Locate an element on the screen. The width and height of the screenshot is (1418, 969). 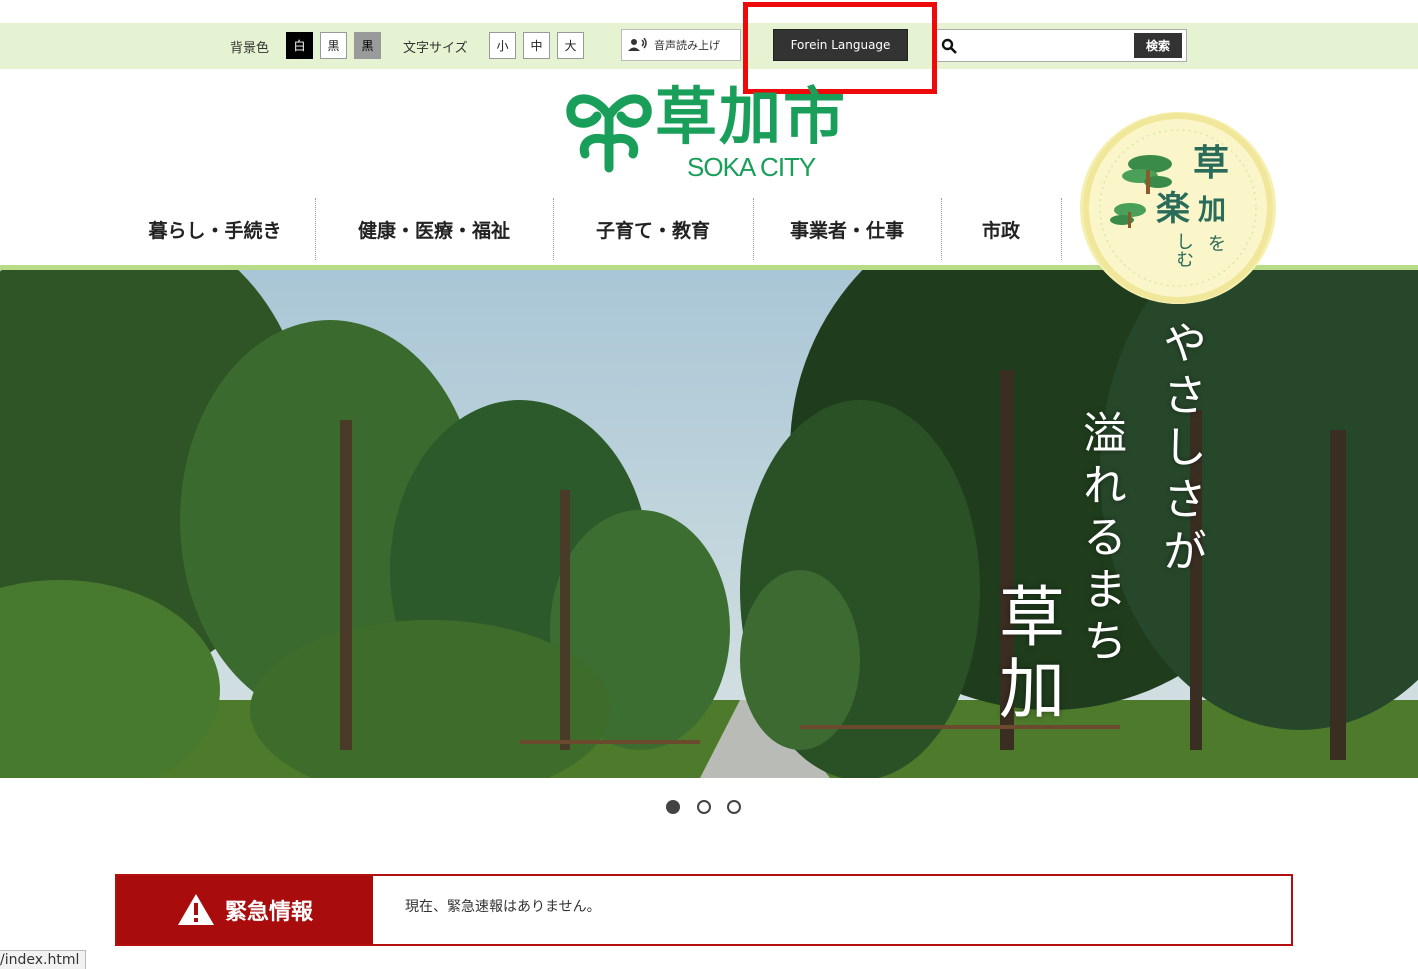
bg-black-button: 黒 is located at coordinates (333, 45).